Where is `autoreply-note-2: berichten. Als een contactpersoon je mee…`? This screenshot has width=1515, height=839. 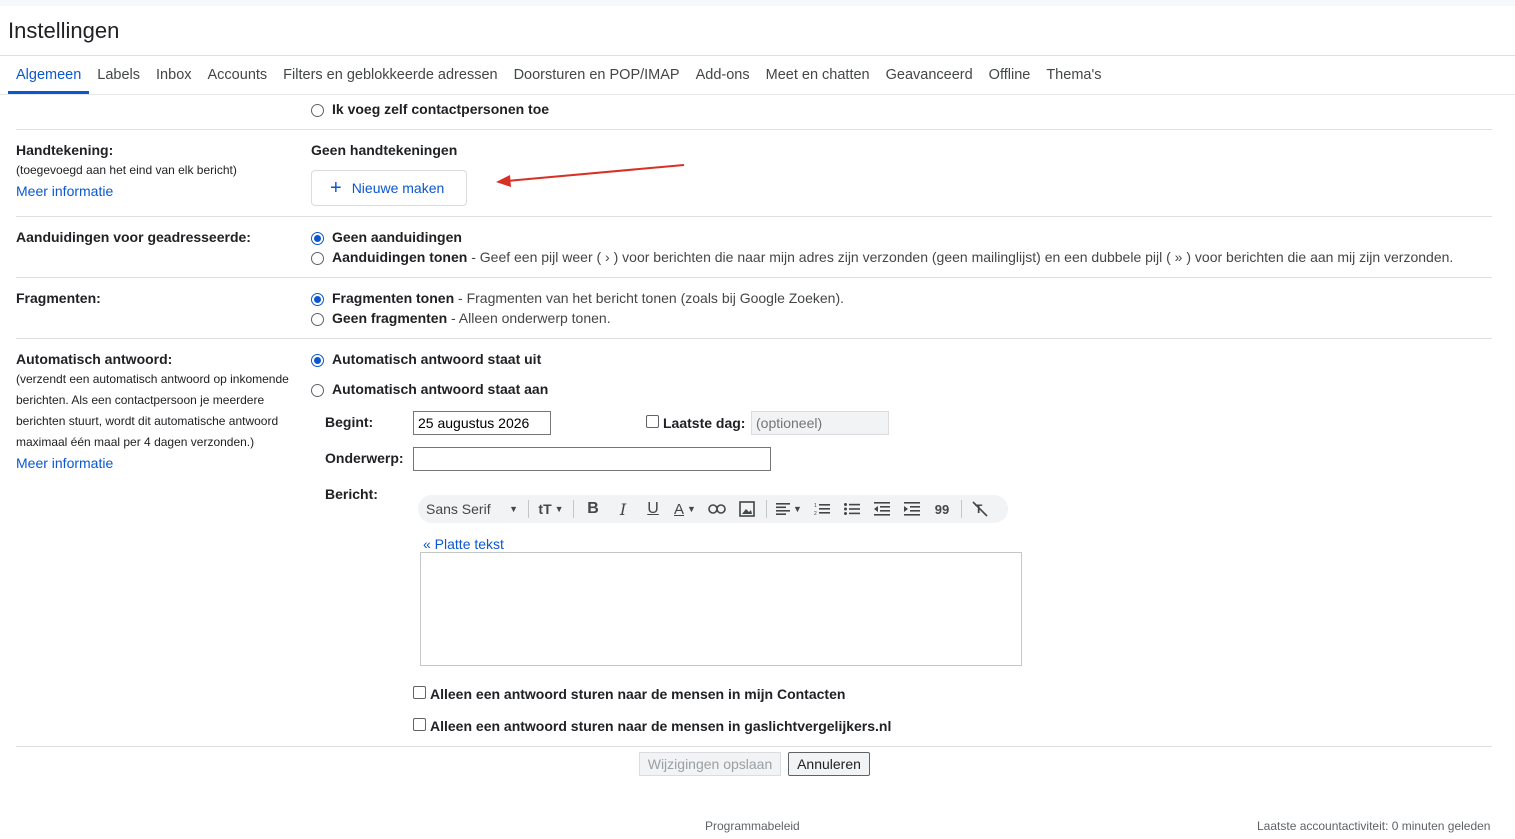 autoreply-note-2: berichten. Als een contactpersoon je mee… is located at coordinates (140, 400).